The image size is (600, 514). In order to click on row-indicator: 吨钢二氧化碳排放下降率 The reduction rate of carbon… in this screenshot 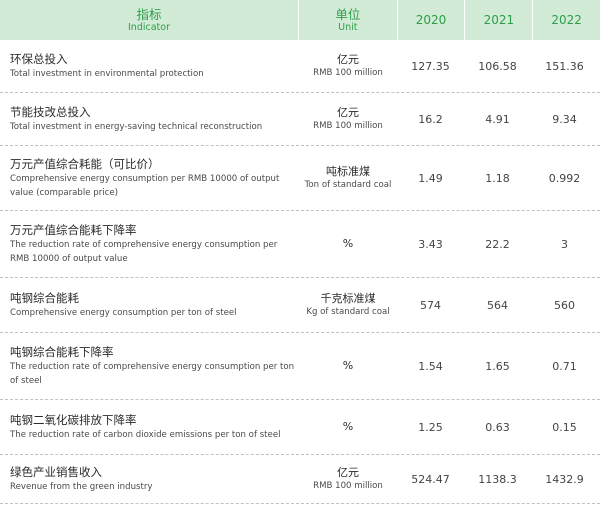, I will do `click(149, 427)`.